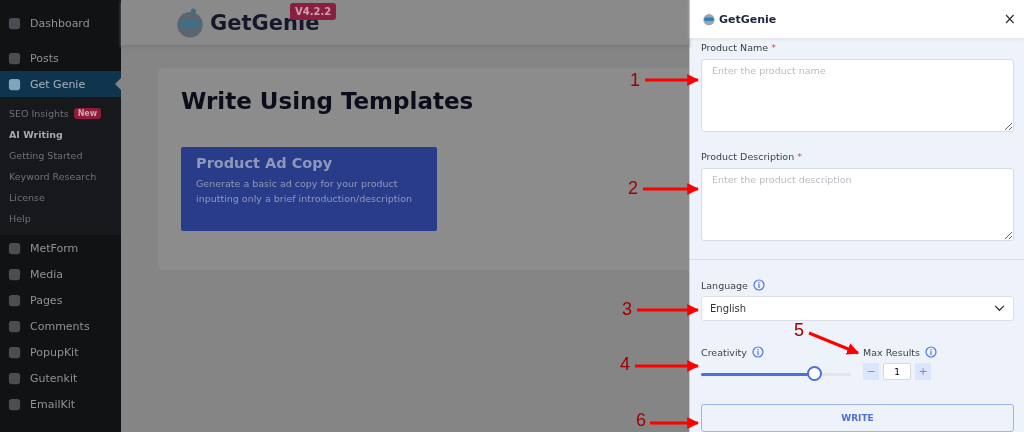 This screenshot has width=1024, height=432. What do you see at coordinates (709, 19) in the screenshot?
I see `robot-logo-icon` at bounding box center [709, 19].